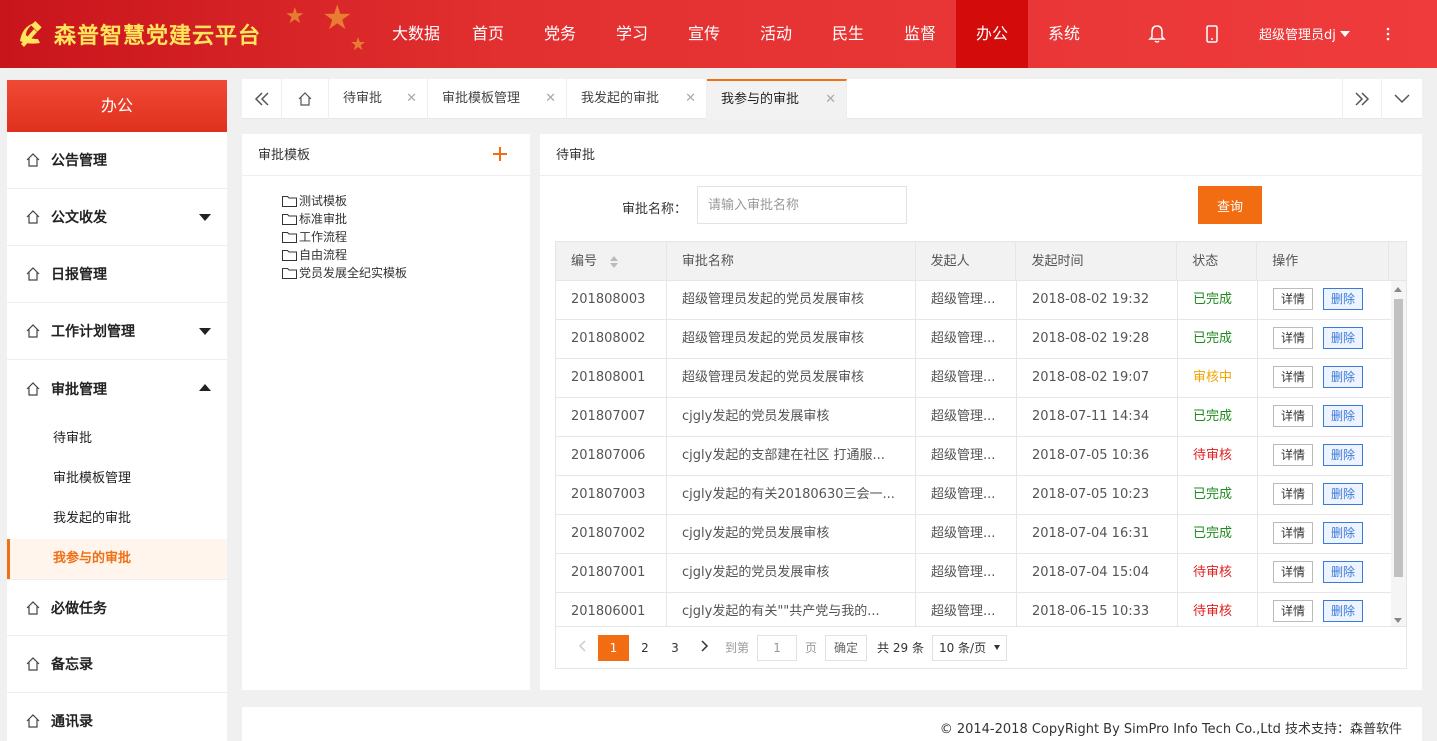 Image resolution: width=1437 pixels, height=741 pixels. What do you see at coordinates (1398, 438) in the screenshot?
I see `scrollbar-thumb` at bounding box center [1398, 438].